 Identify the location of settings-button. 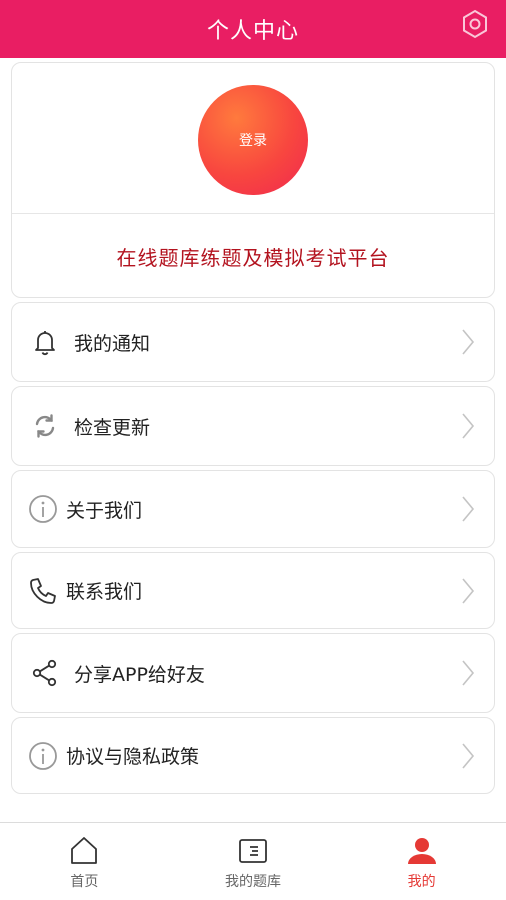
(475, 24).